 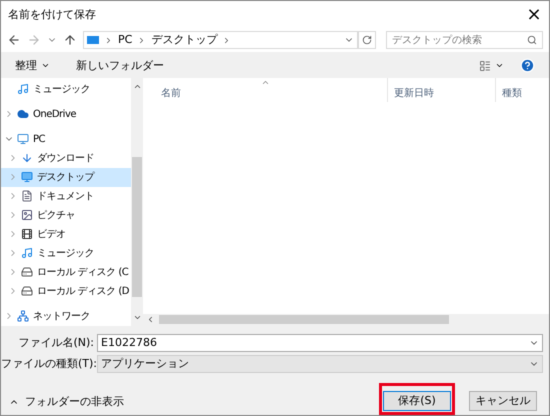 I want to click on sidebar-item: ローカル ディスク (D, so click(x=66, y=291).